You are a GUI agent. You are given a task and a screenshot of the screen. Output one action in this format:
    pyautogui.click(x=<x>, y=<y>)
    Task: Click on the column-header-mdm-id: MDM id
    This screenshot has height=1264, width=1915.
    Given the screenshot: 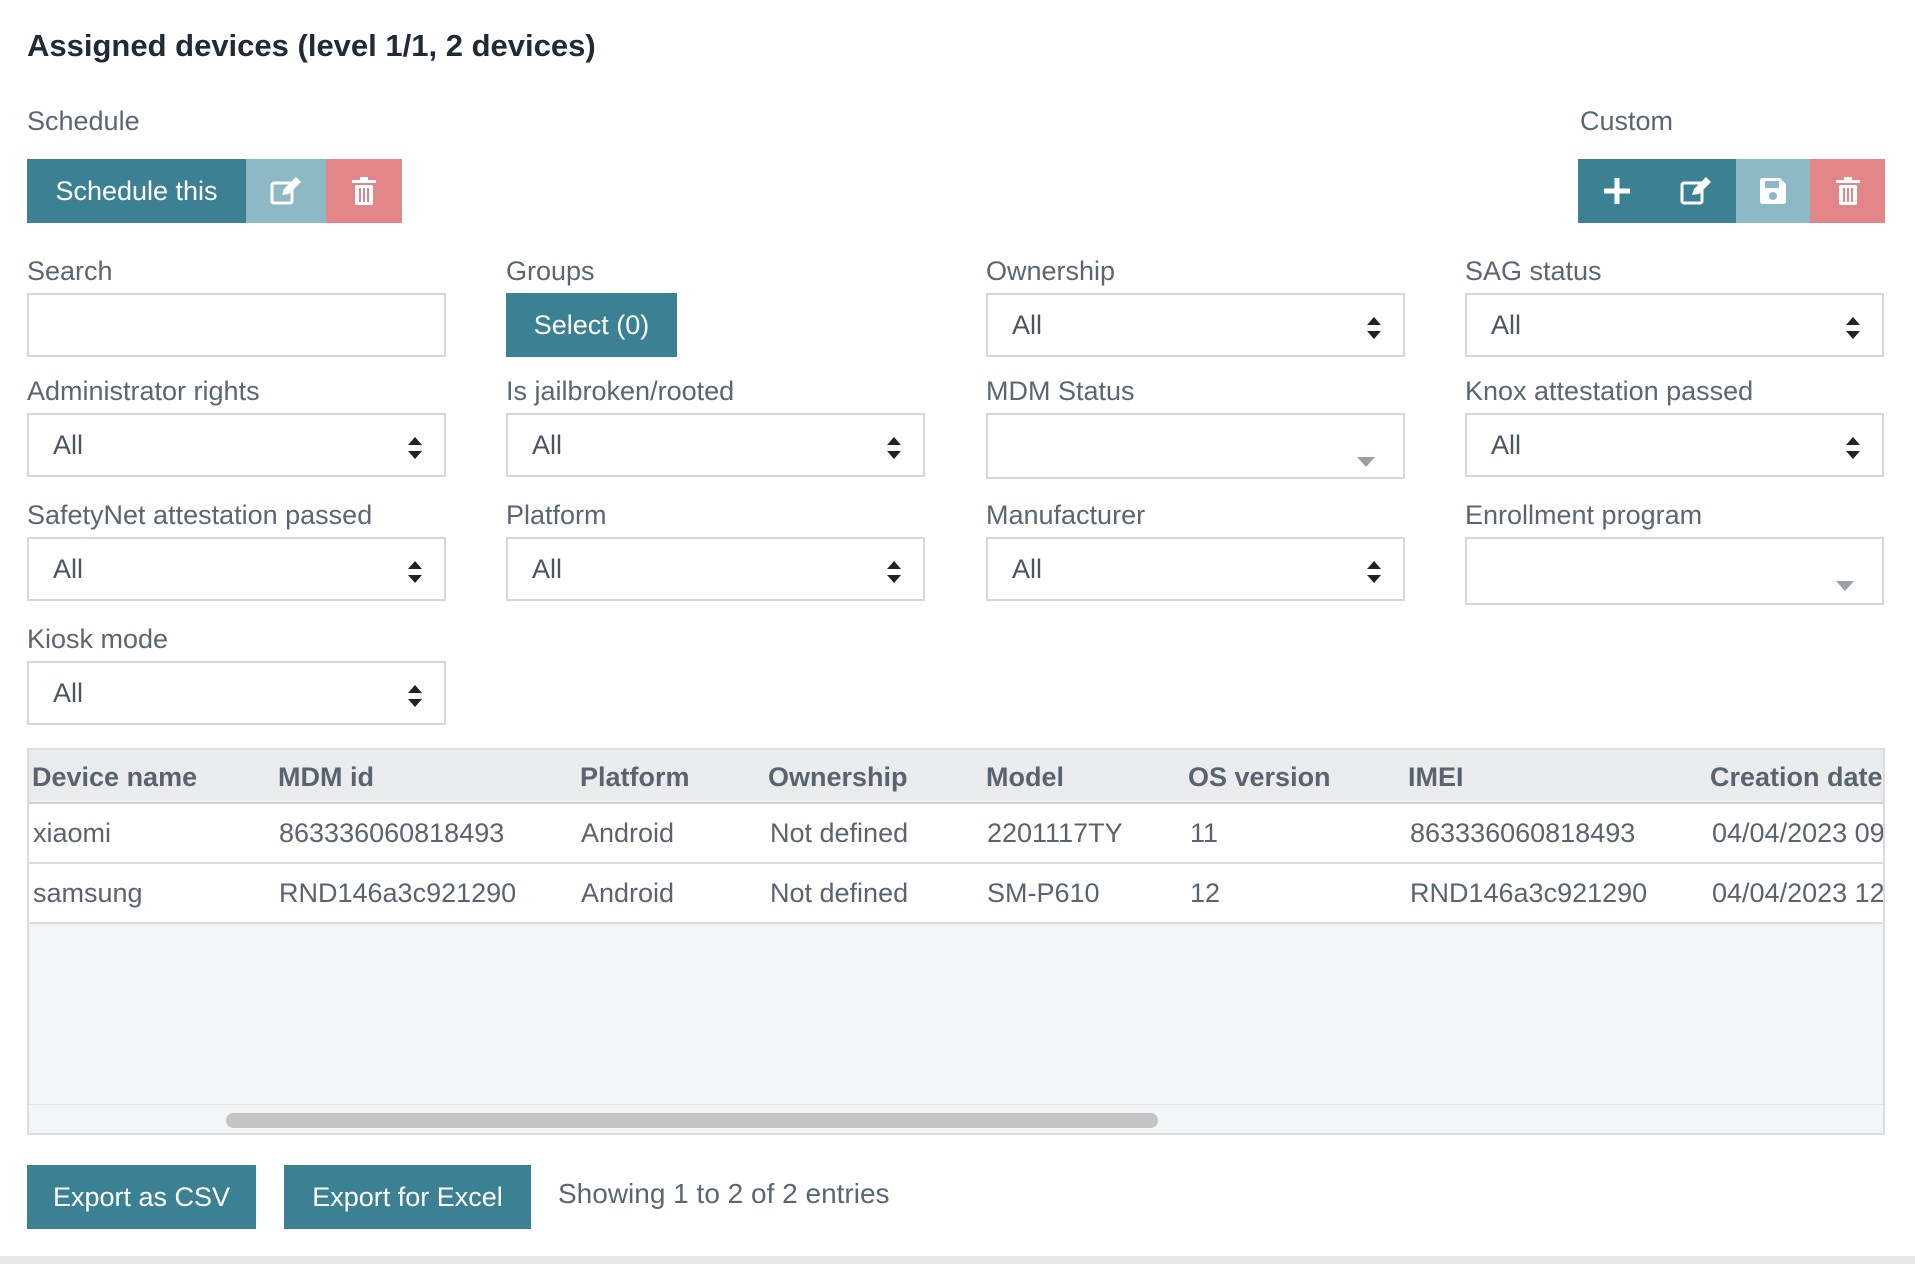 What is the action you would take?
    pyautogui.click(x=326, y=777)
    